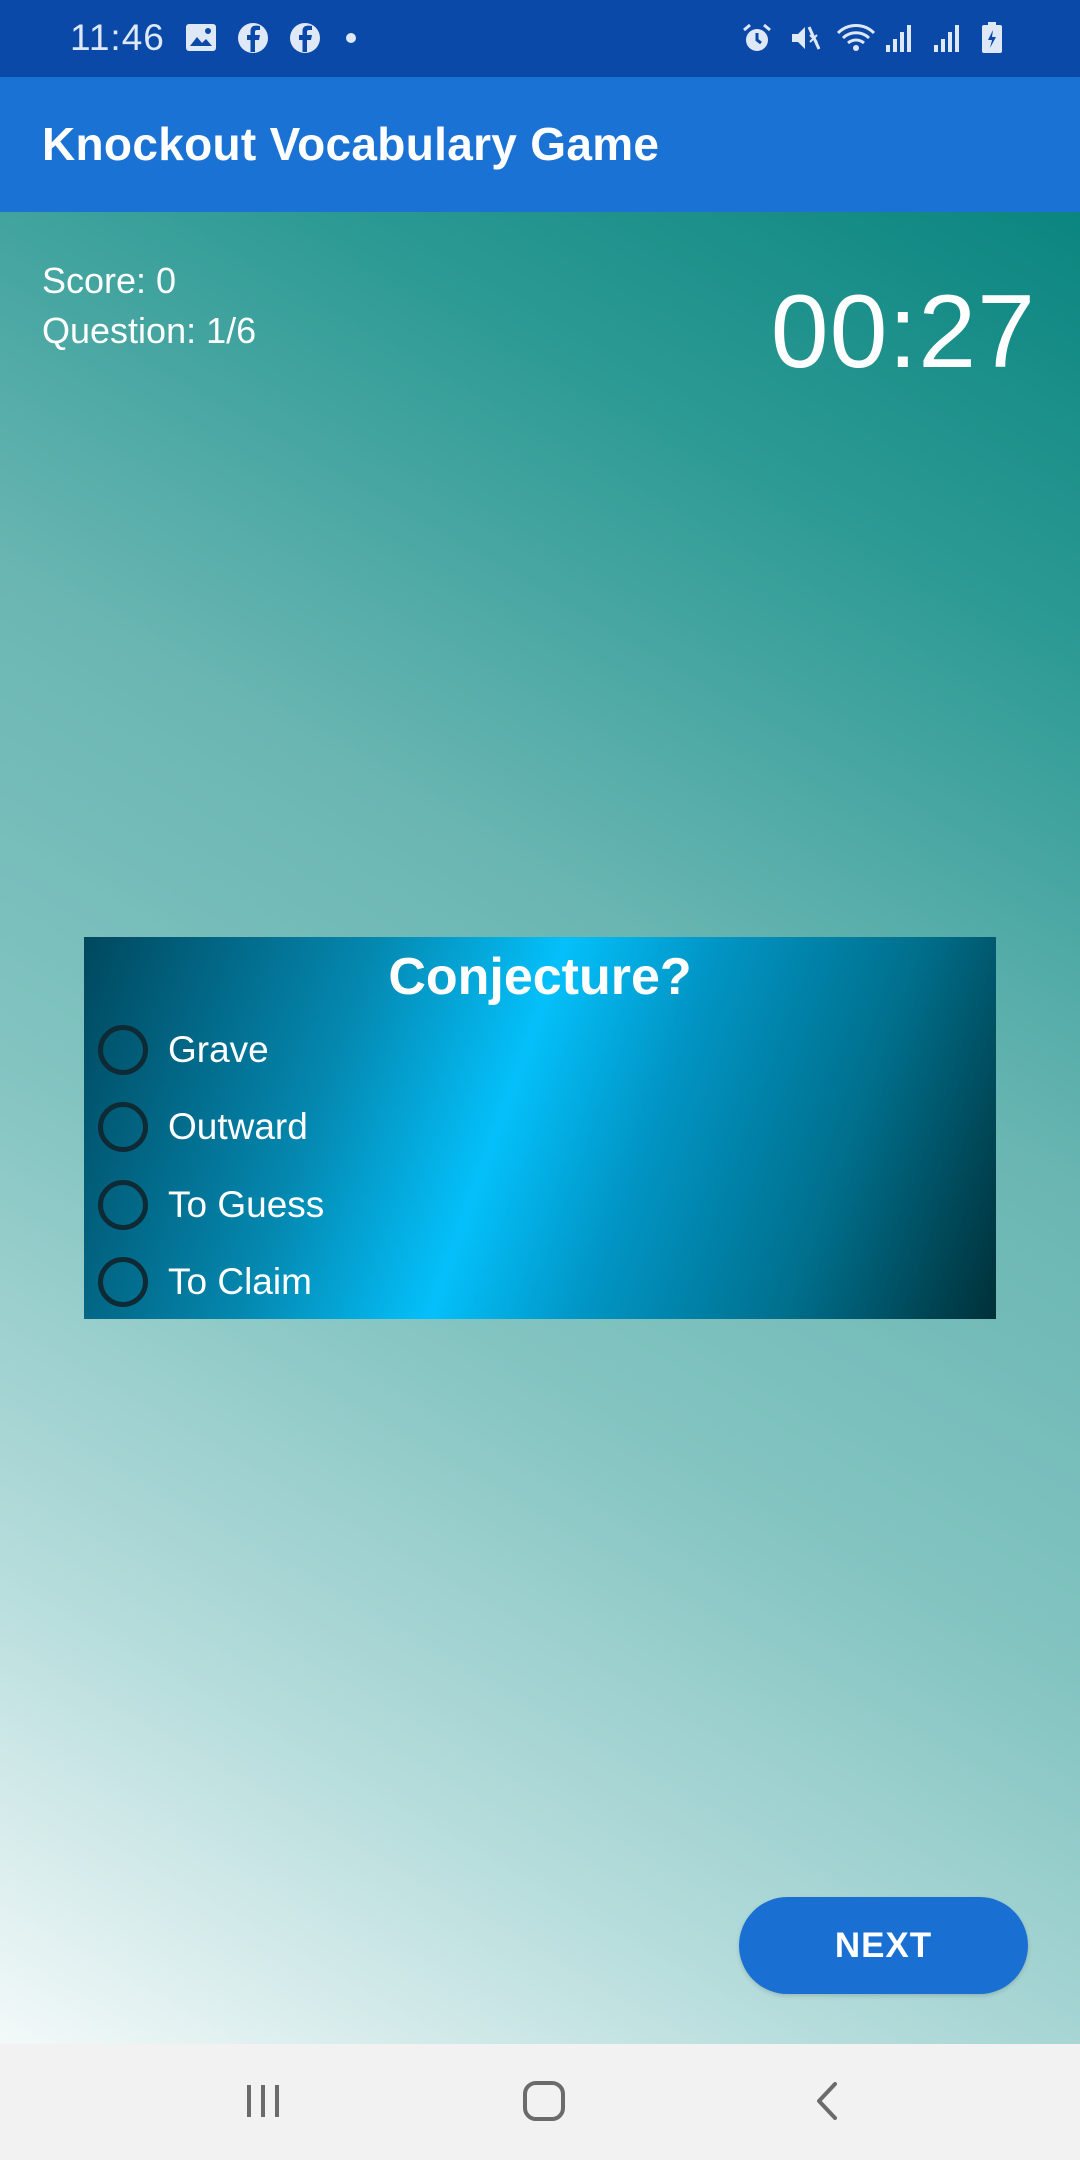 The height and width of the screenshot is (2160, 1080). I want to click on option-label: Outward, so click(238, 1126).